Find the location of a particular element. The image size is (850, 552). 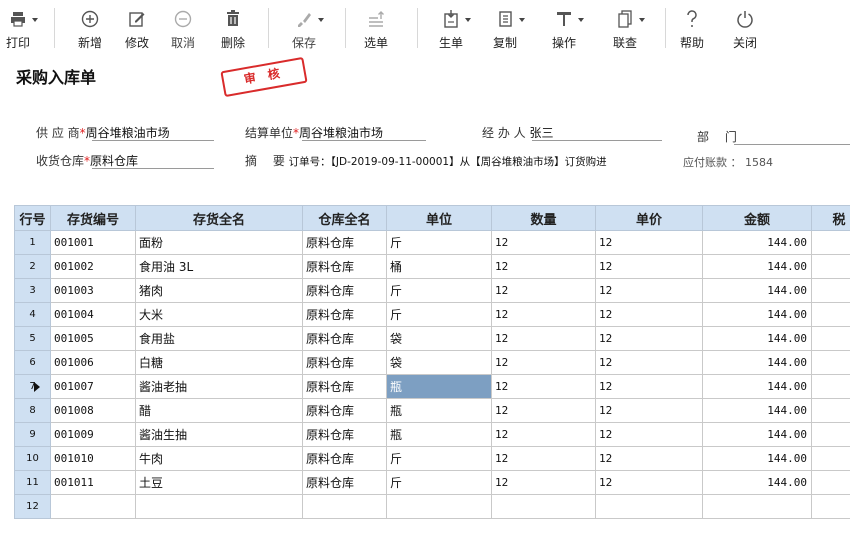

cell-code: 001001 is located at coordinates (93, 242).